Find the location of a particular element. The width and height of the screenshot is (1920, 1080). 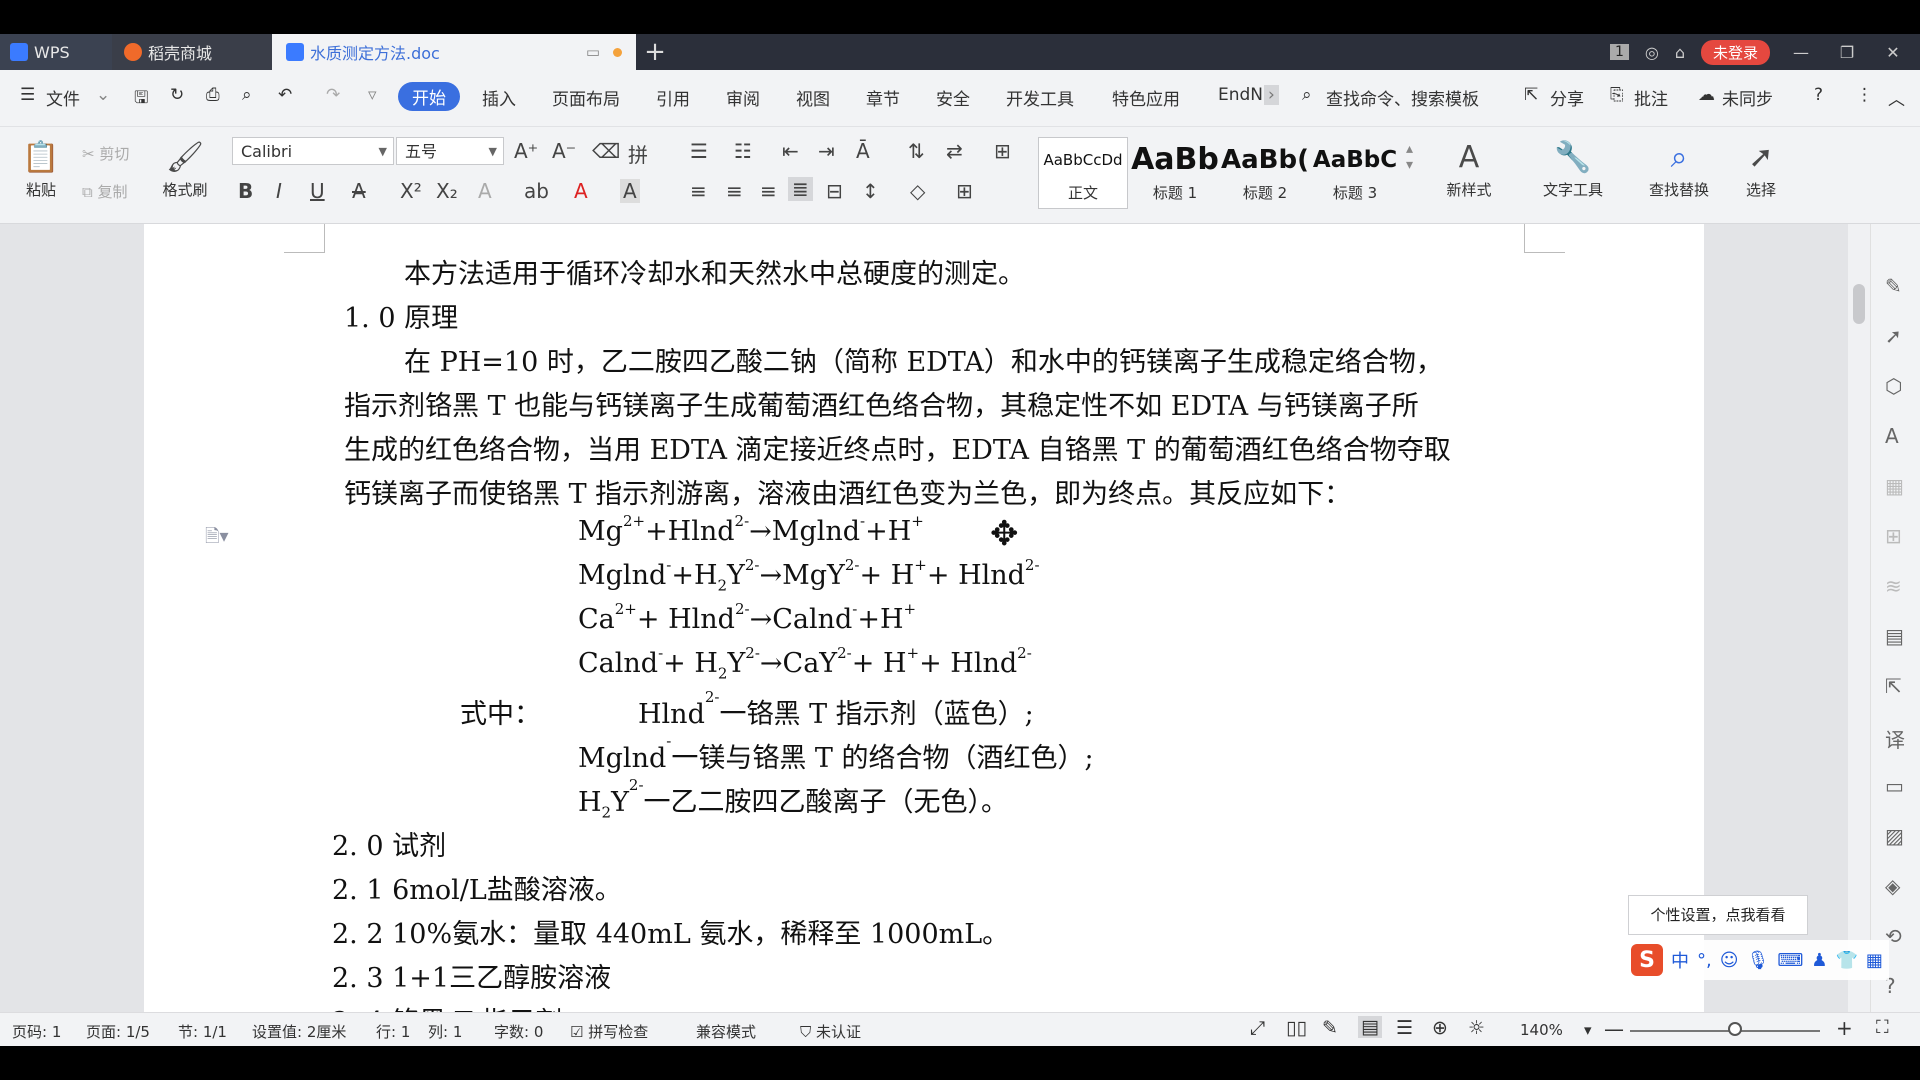

paste-button: 📋 粘贴 is located at coordinates (41, 168).